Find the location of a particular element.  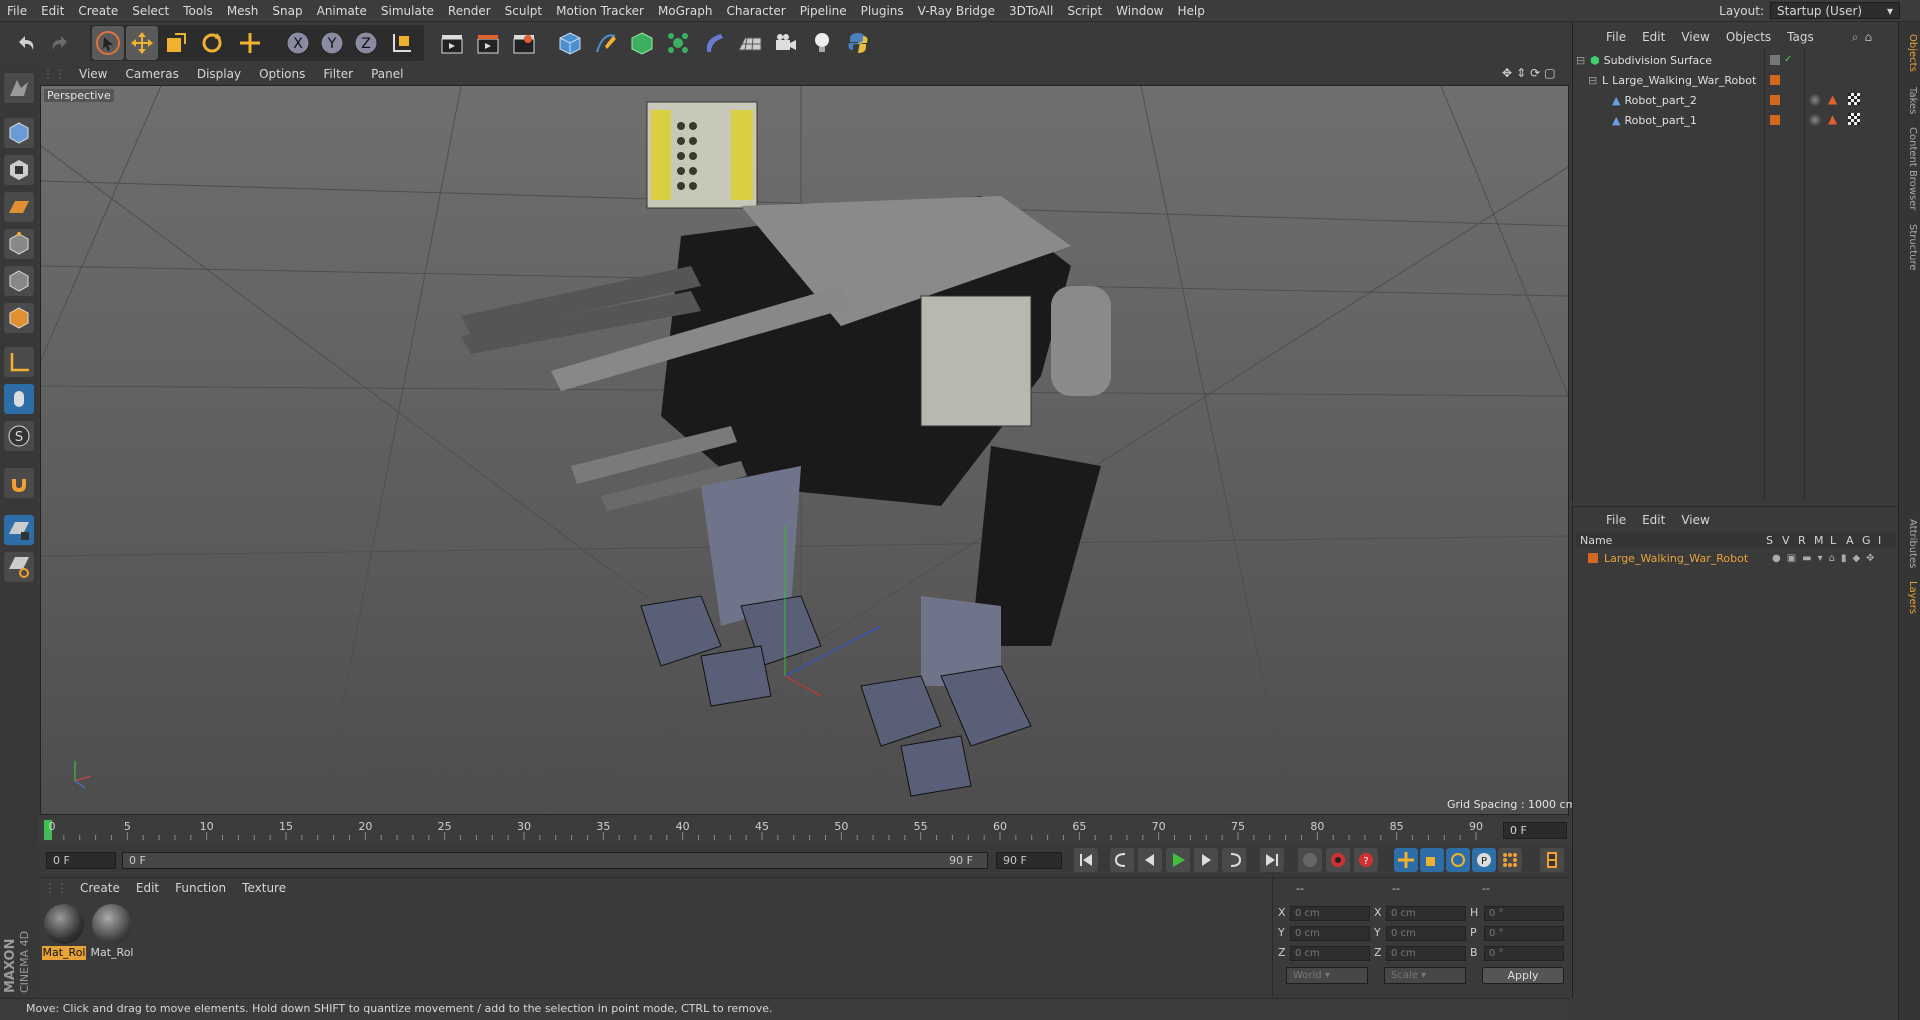

record-keys-button is located at coordinates (1310, 860).